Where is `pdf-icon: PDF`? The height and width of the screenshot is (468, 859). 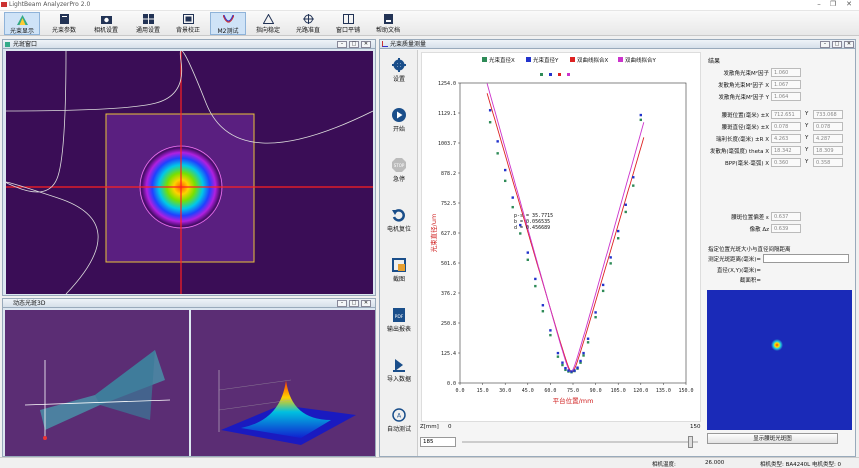 pdf-icon: PDF is located at coordinates (399, 315).